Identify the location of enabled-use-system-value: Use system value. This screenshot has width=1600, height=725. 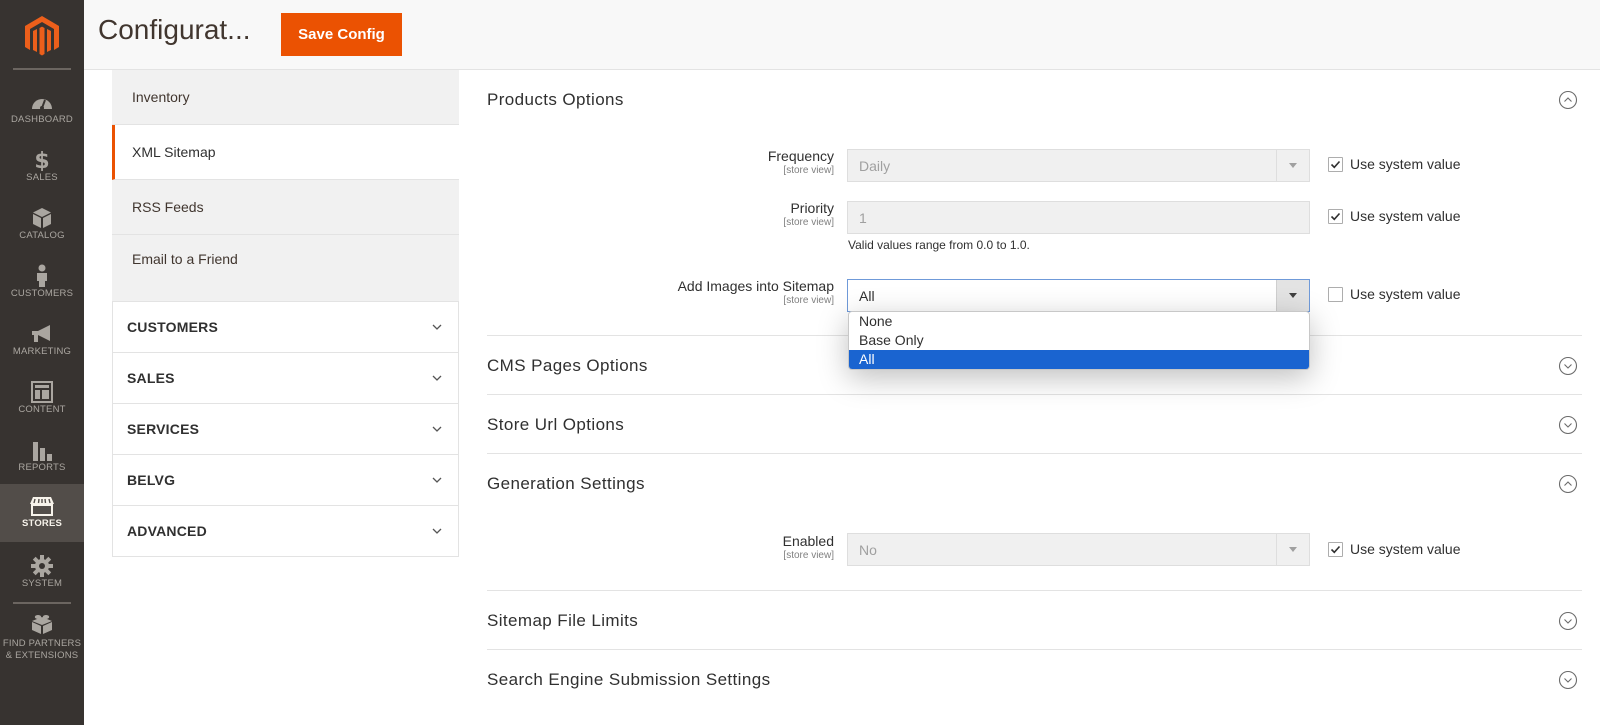
(1394, 549).